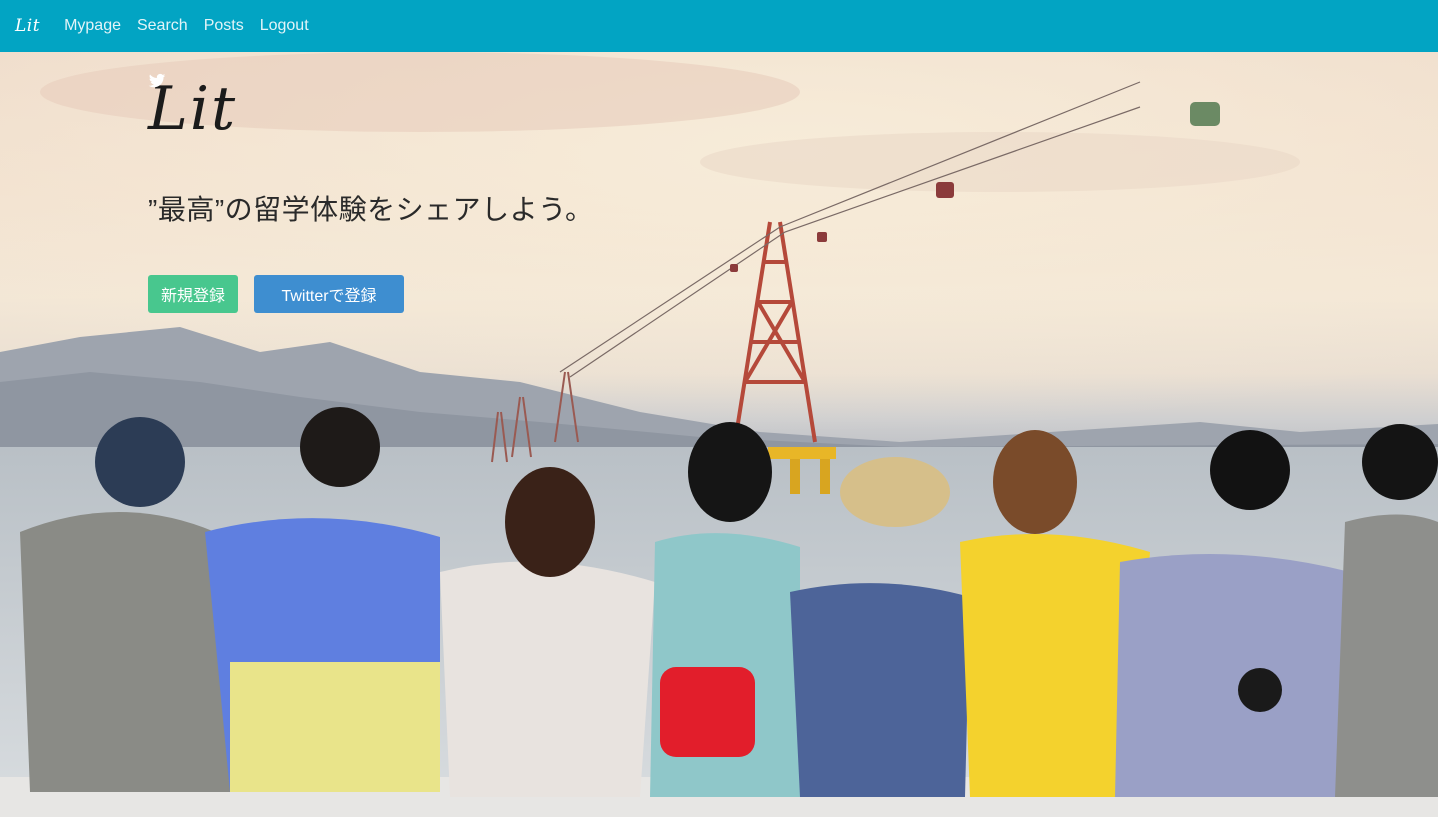  What do you see at coordinates (371, 209) in the screenshot?
I see `hero-tagline: ”最高”の留学体験をシェアしよう。` at bounding box center [371, 209].